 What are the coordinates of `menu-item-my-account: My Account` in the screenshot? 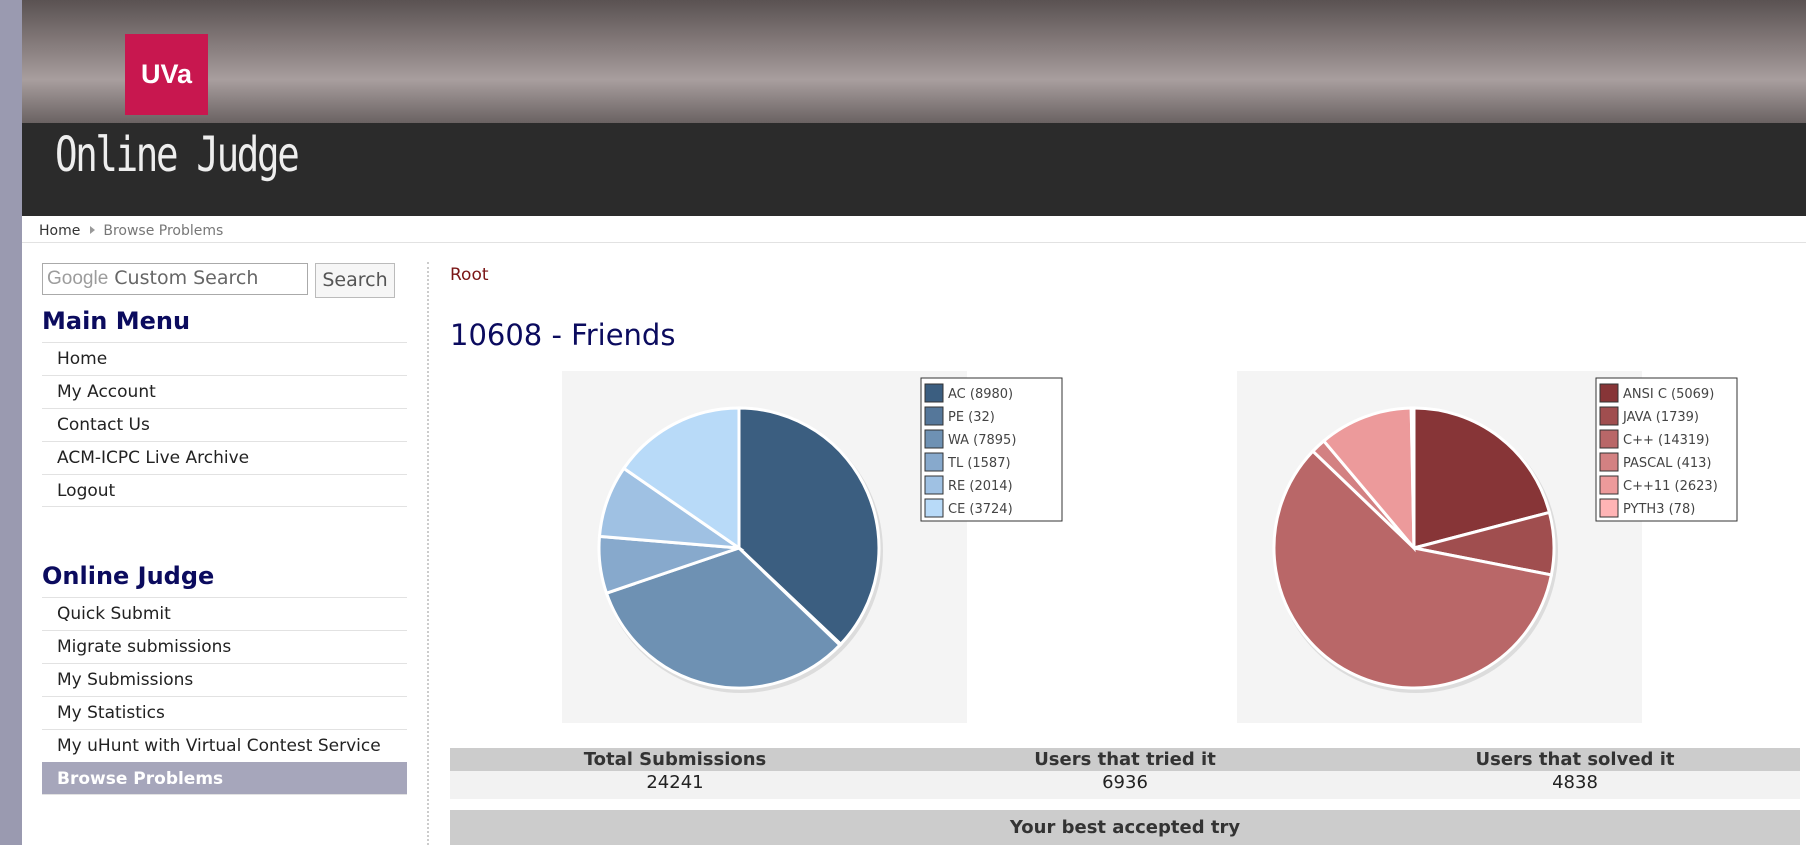 It's located at (224, 391).